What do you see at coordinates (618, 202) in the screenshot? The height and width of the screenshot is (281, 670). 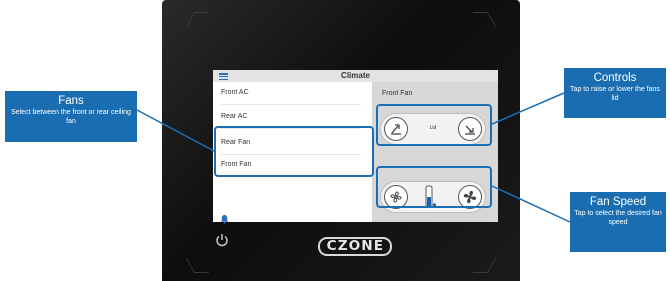 I see `fan-speed-callout-title: Fan Speed` at bounding box center [618, 202].